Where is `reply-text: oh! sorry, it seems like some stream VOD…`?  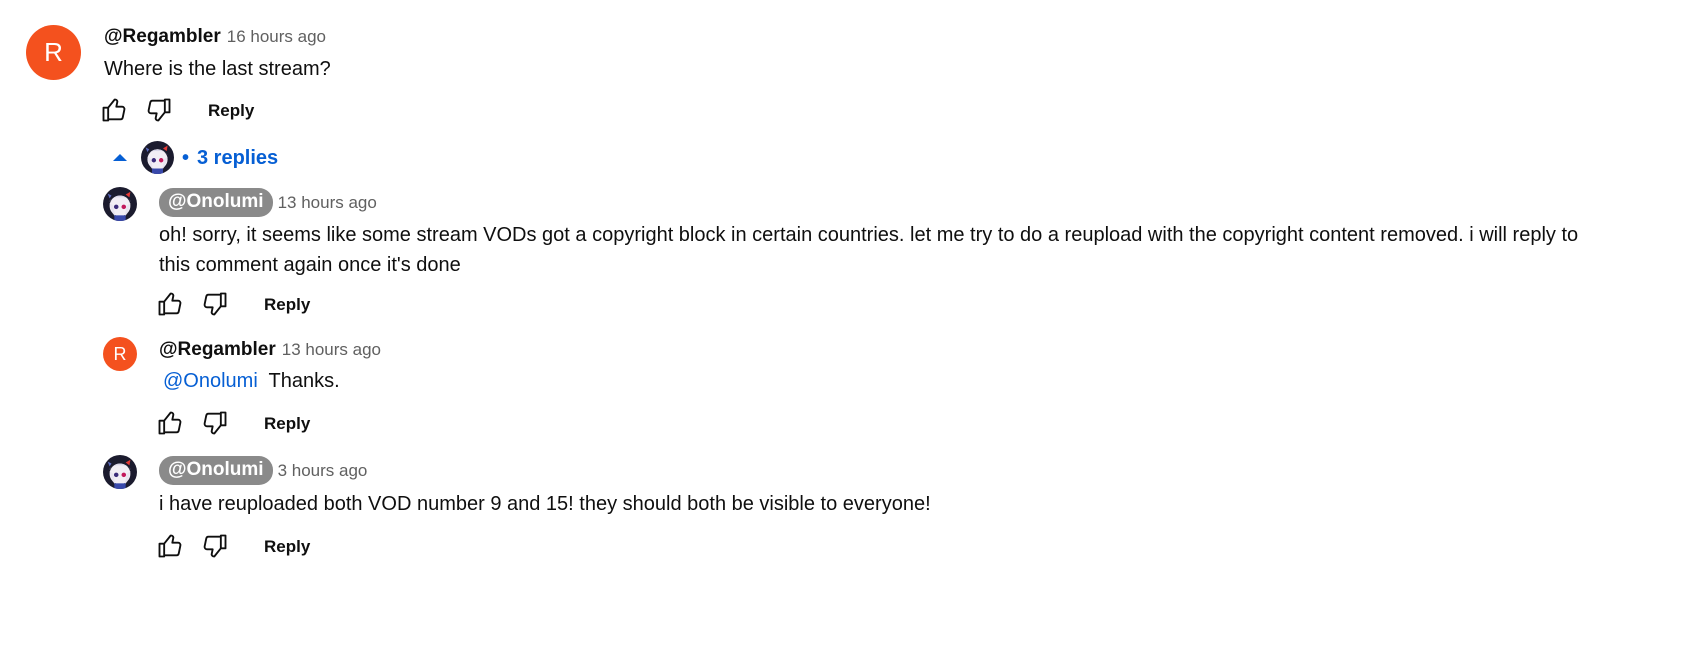
reply-text: oh! sorry, it seems like some stream VOD… is located at coordinates (869, 250).